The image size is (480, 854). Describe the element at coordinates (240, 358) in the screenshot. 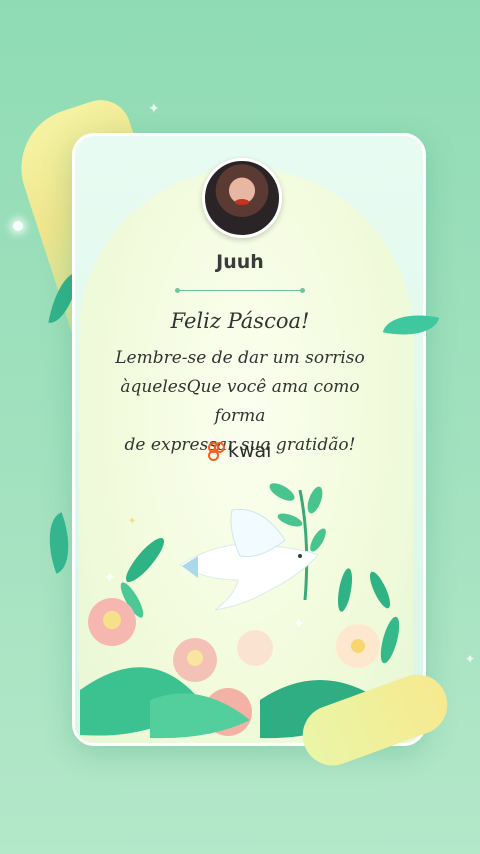

I see `message-line: Lembre-se de dar um sorriso` at that location.